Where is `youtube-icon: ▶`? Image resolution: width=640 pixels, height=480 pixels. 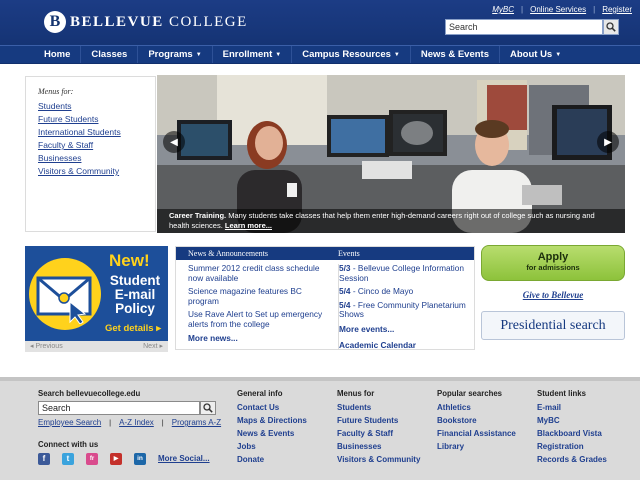
youtube-icon: ▶ is located at coordinates (116, 458).